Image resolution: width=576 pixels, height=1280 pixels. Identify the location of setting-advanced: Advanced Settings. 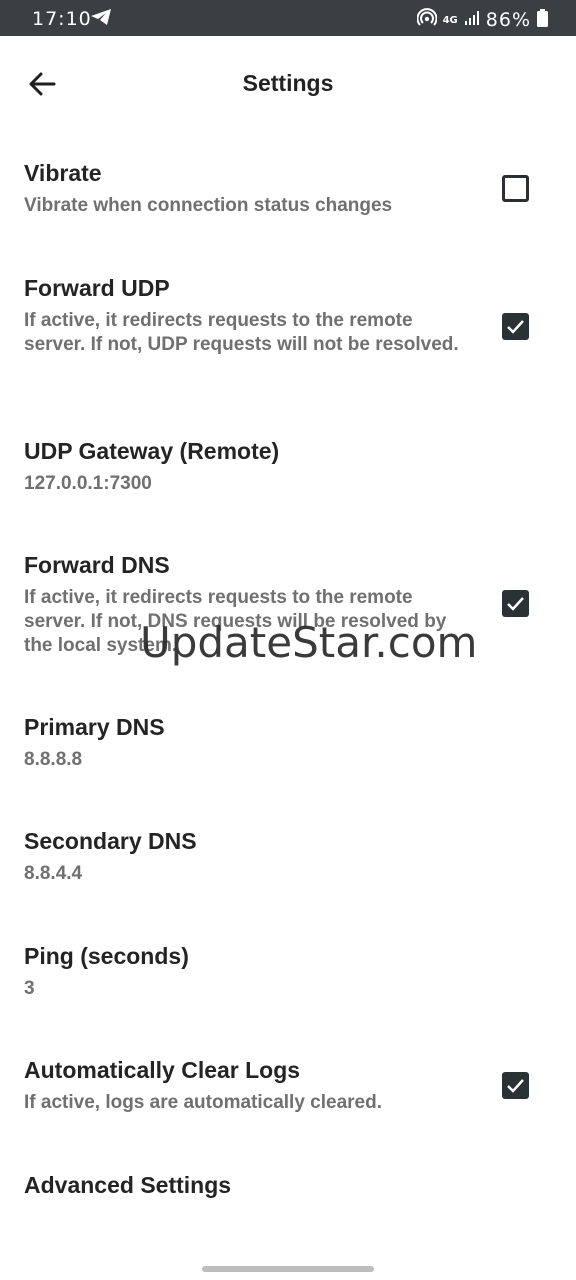
(288, 1192).